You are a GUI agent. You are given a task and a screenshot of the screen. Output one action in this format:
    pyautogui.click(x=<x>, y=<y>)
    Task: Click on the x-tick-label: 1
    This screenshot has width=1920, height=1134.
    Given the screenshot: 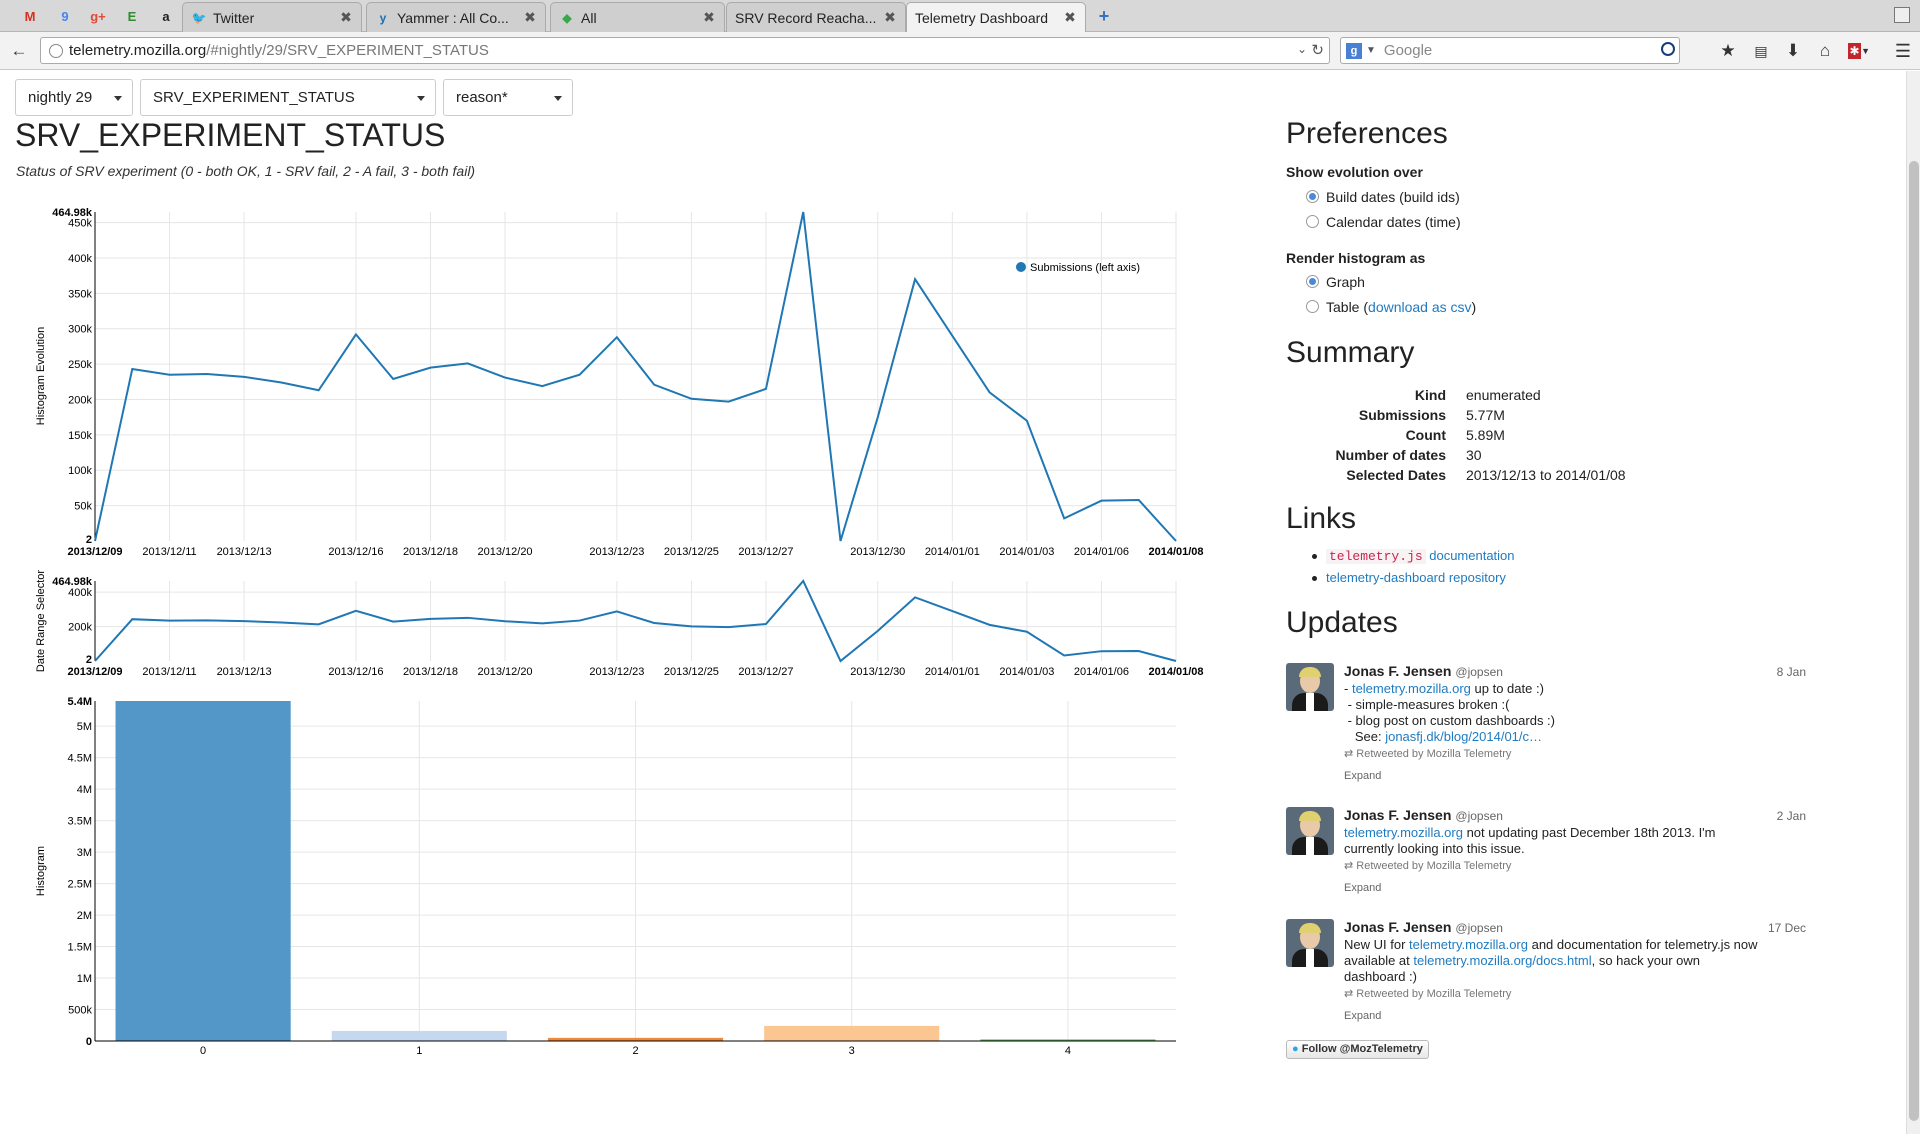 What is the action you would take?
    pyautogui.click(x=419, y=1051)
    